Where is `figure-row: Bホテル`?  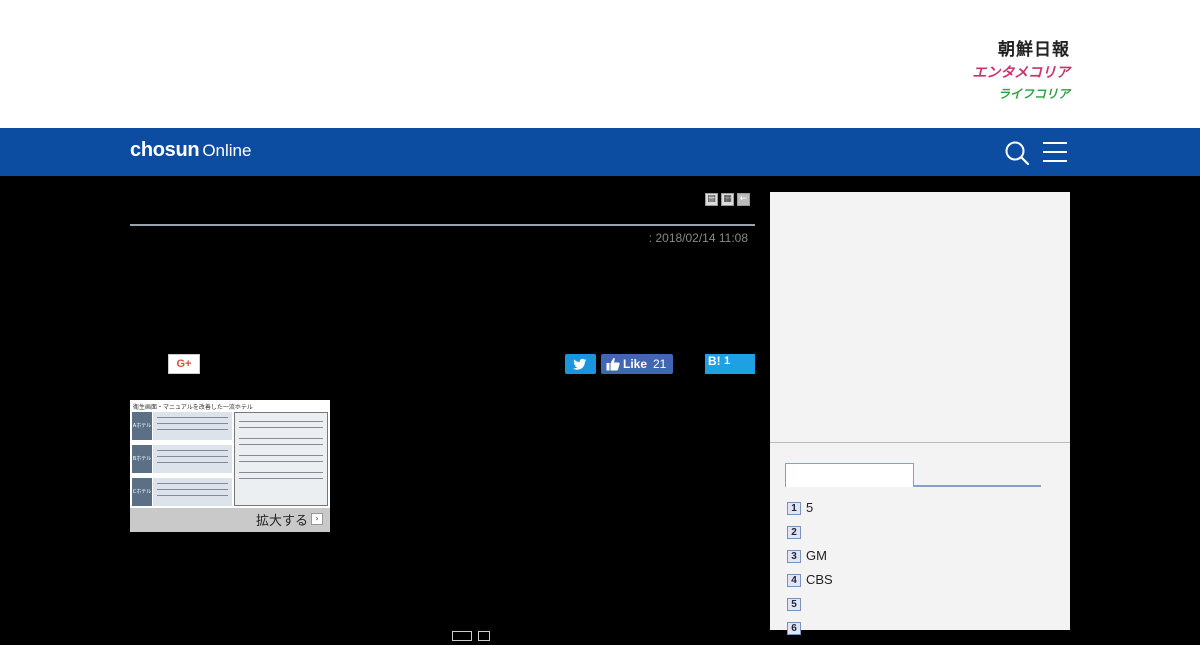 figure-row: Bホテル is located at coordinates (182, 459).